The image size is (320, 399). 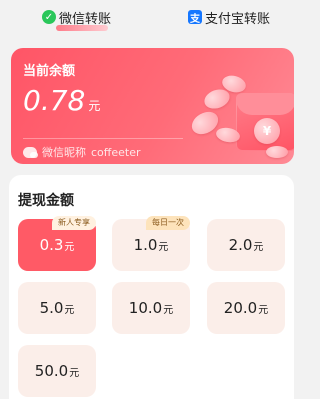 I want to click on amount-option-1-0: 每日一次 1.0元, so click(x=151, y=243).